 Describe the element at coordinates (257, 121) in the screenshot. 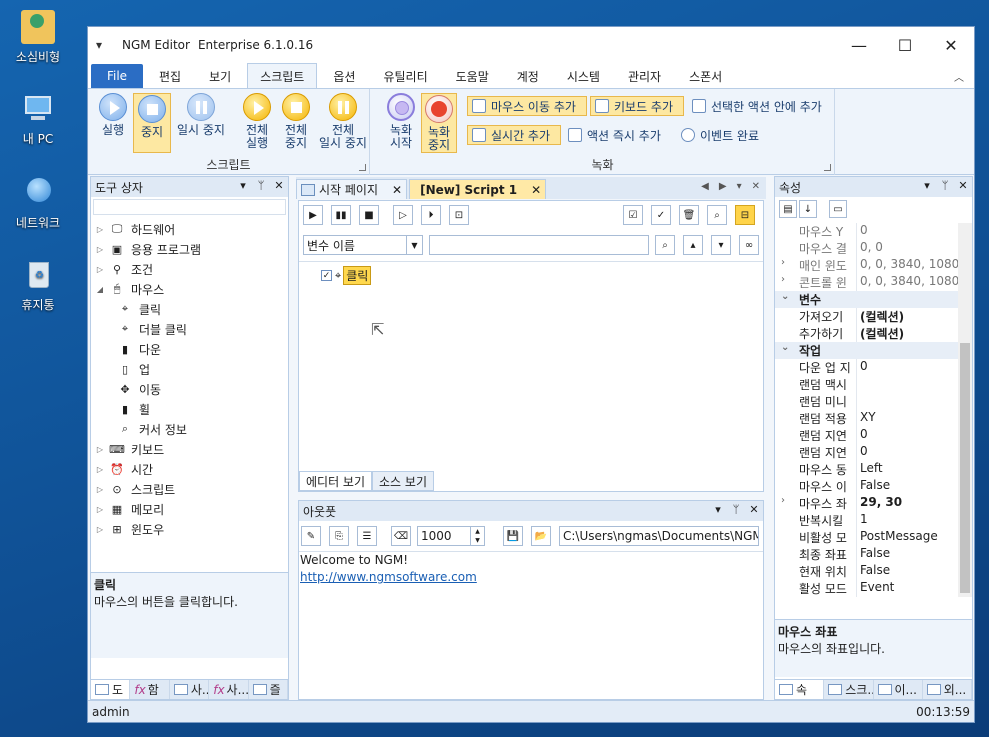

I see `run-all-button: 전체 실행` at that location.